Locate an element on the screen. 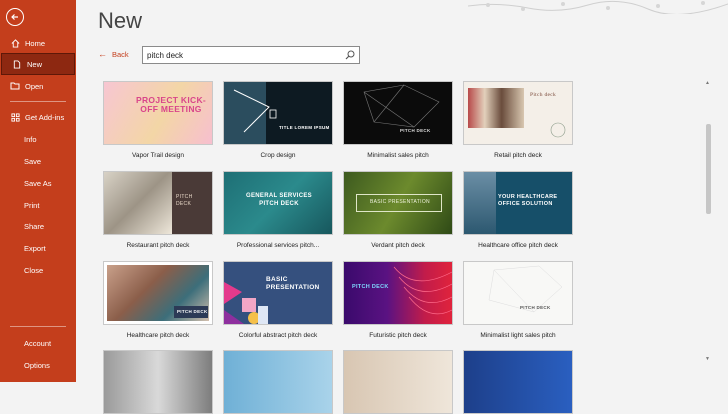  sidebar-item-label: Home is located at coordinates (35, 43).